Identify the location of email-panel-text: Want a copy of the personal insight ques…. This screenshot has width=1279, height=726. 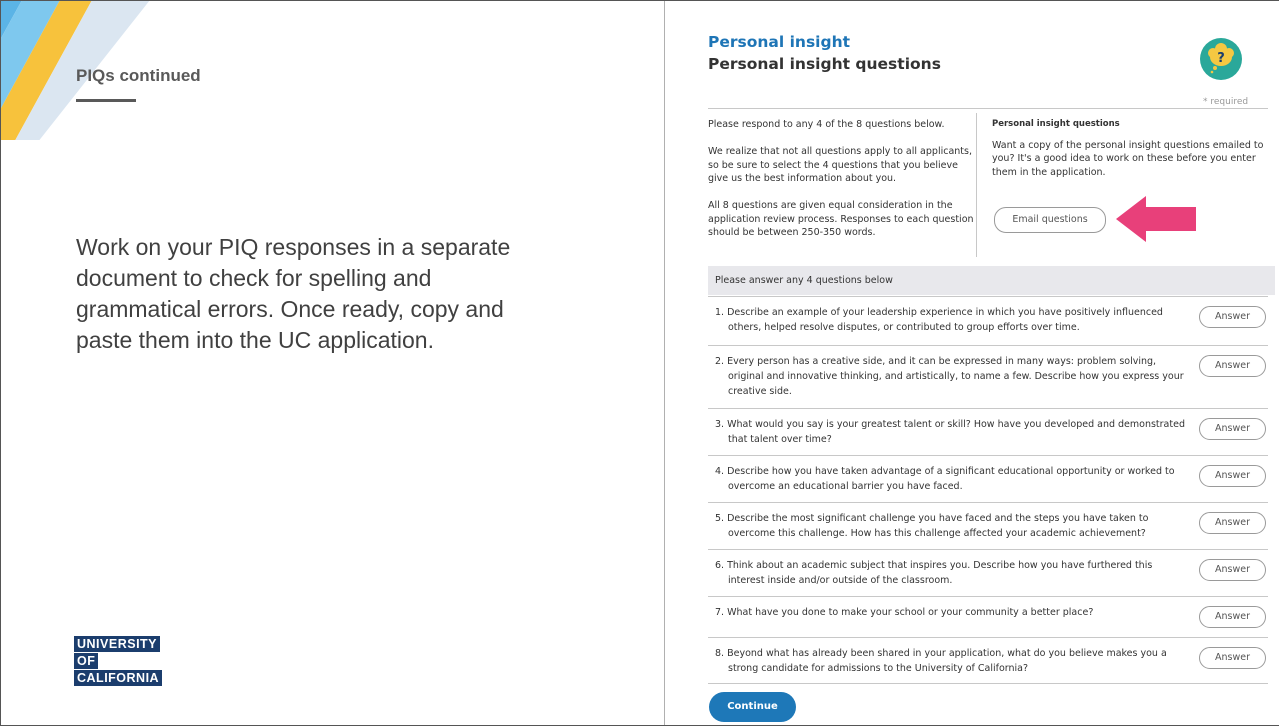
(1128, 158).